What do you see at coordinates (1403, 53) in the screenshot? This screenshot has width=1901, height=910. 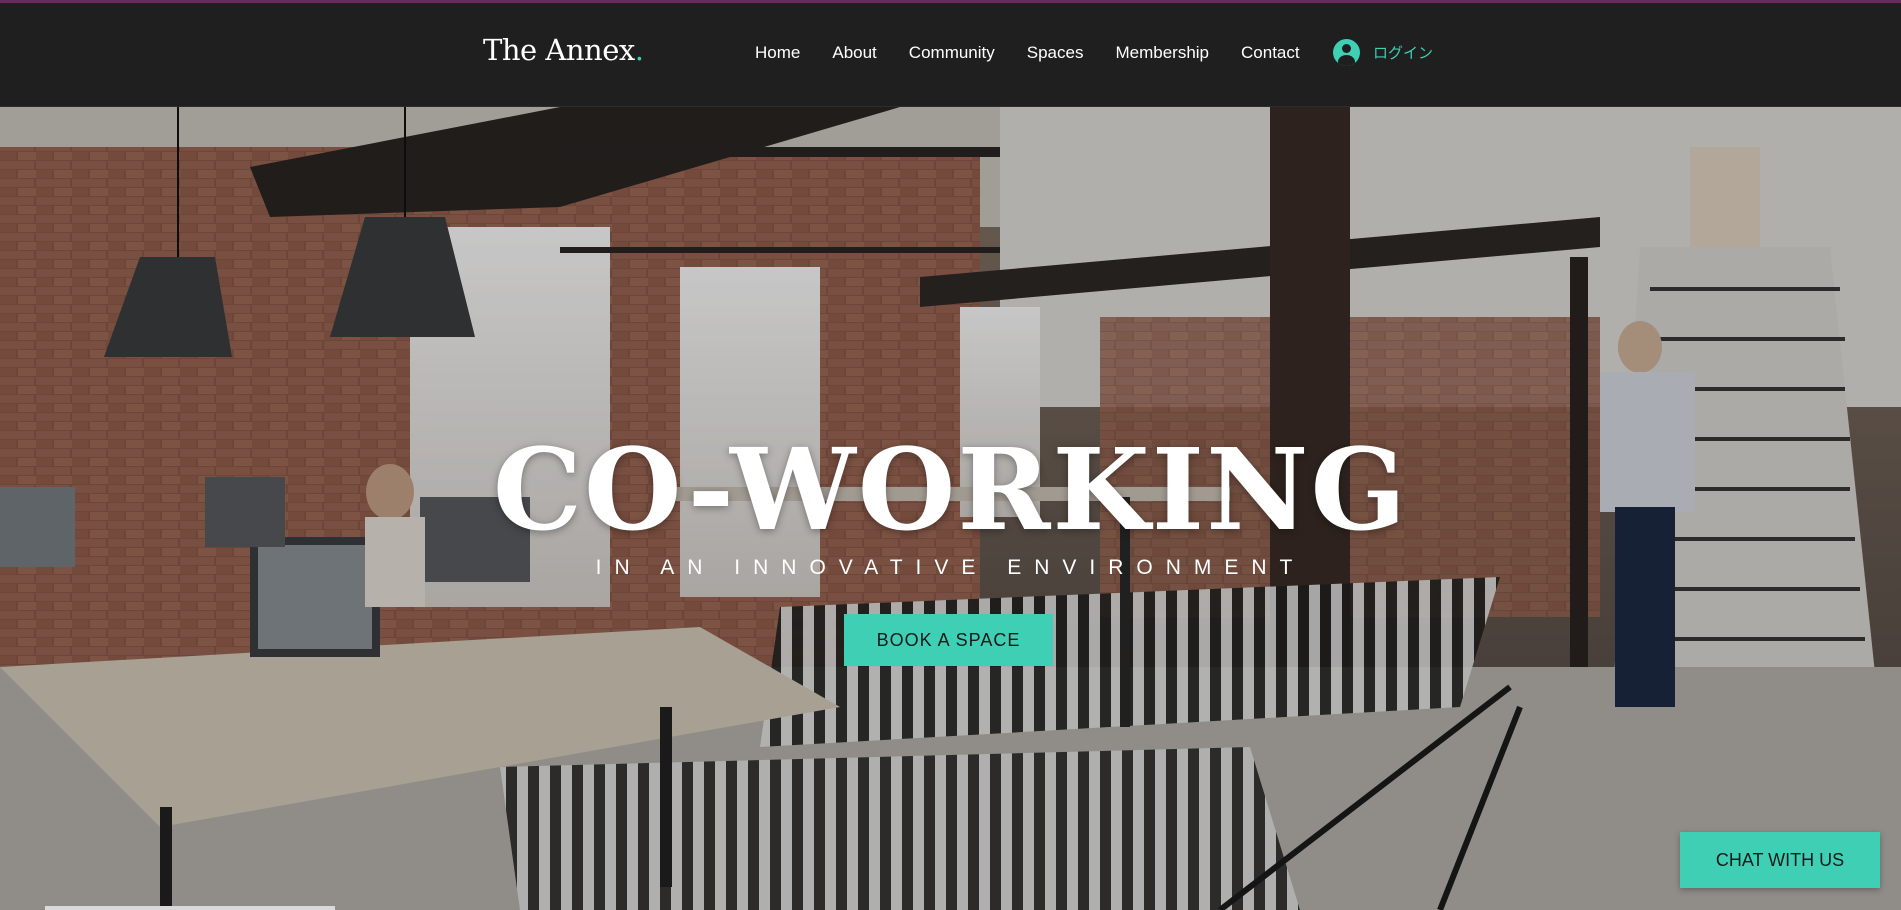 I see `login-label: ログイン` at bounding box center [1403, 53].